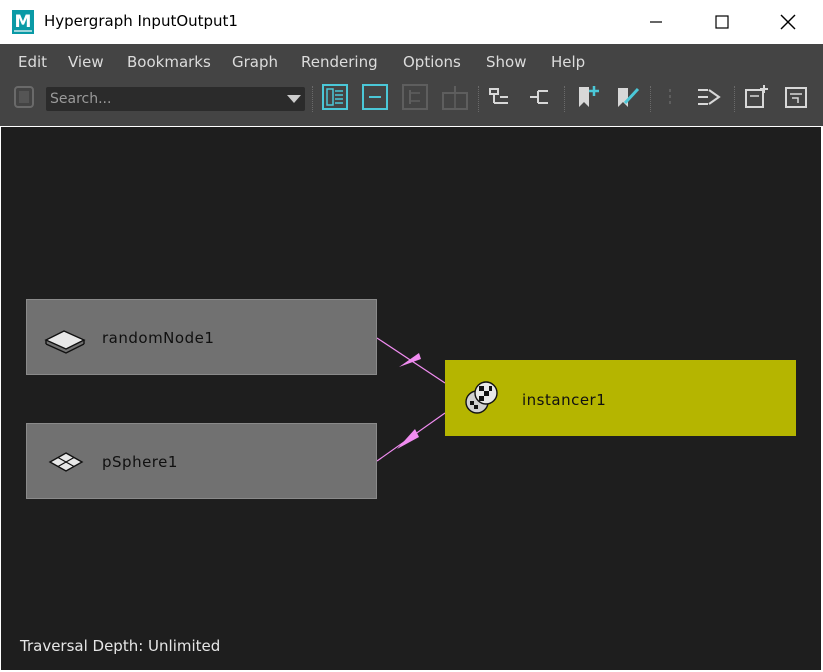 This screenshot has width=823, height=672. I want to click on menu-view: View, so click(86, 62).